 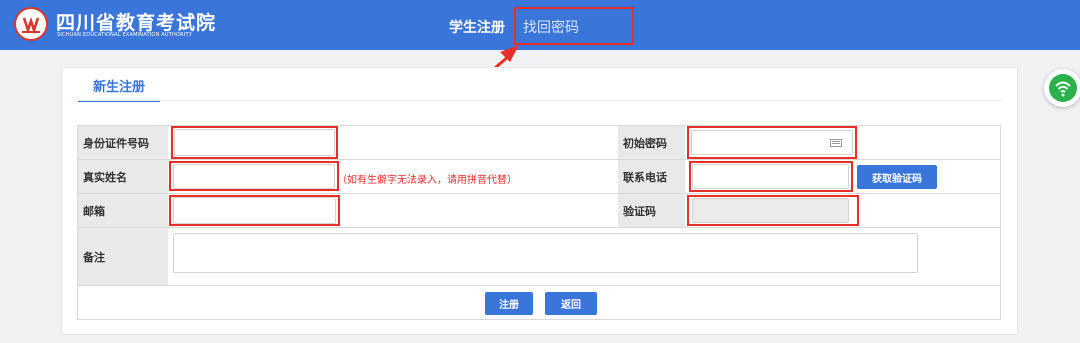 I want to click on initial-password-input, so click(x=772, y=142).